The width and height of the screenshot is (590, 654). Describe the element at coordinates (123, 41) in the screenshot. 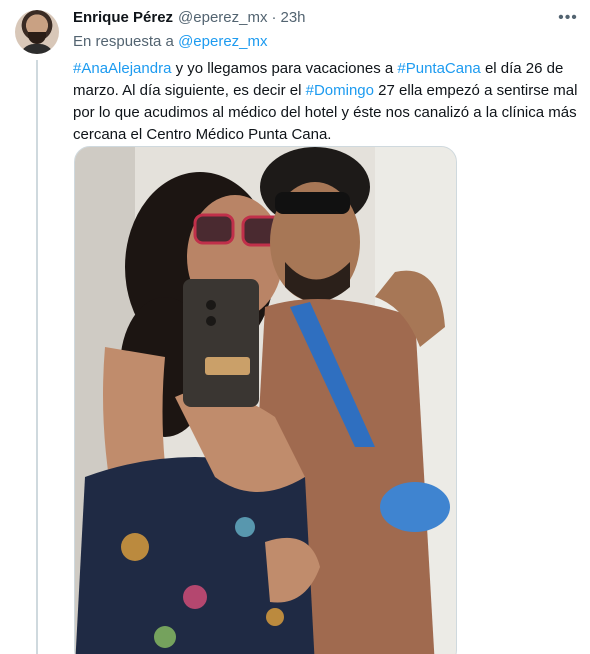

I see `reply-prefix: En respuesta a` at that location.